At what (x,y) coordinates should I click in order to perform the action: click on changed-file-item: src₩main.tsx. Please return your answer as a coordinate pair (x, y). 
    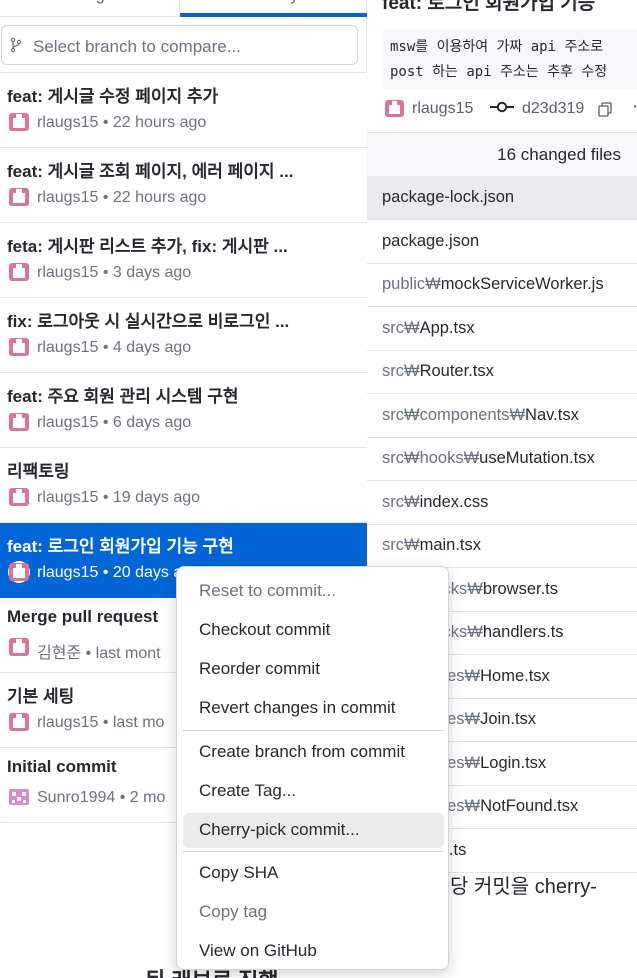
    Looking at the image, I should click on (502, 546).